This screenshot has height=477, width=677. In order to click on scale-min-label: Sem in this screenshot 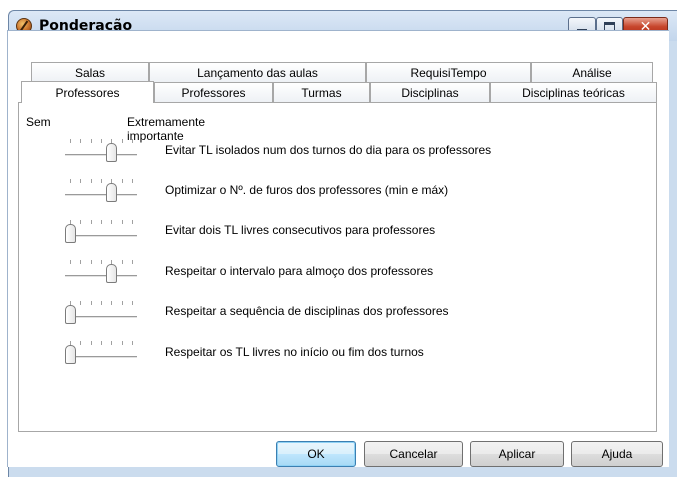, I will do `click(38, 122)`.